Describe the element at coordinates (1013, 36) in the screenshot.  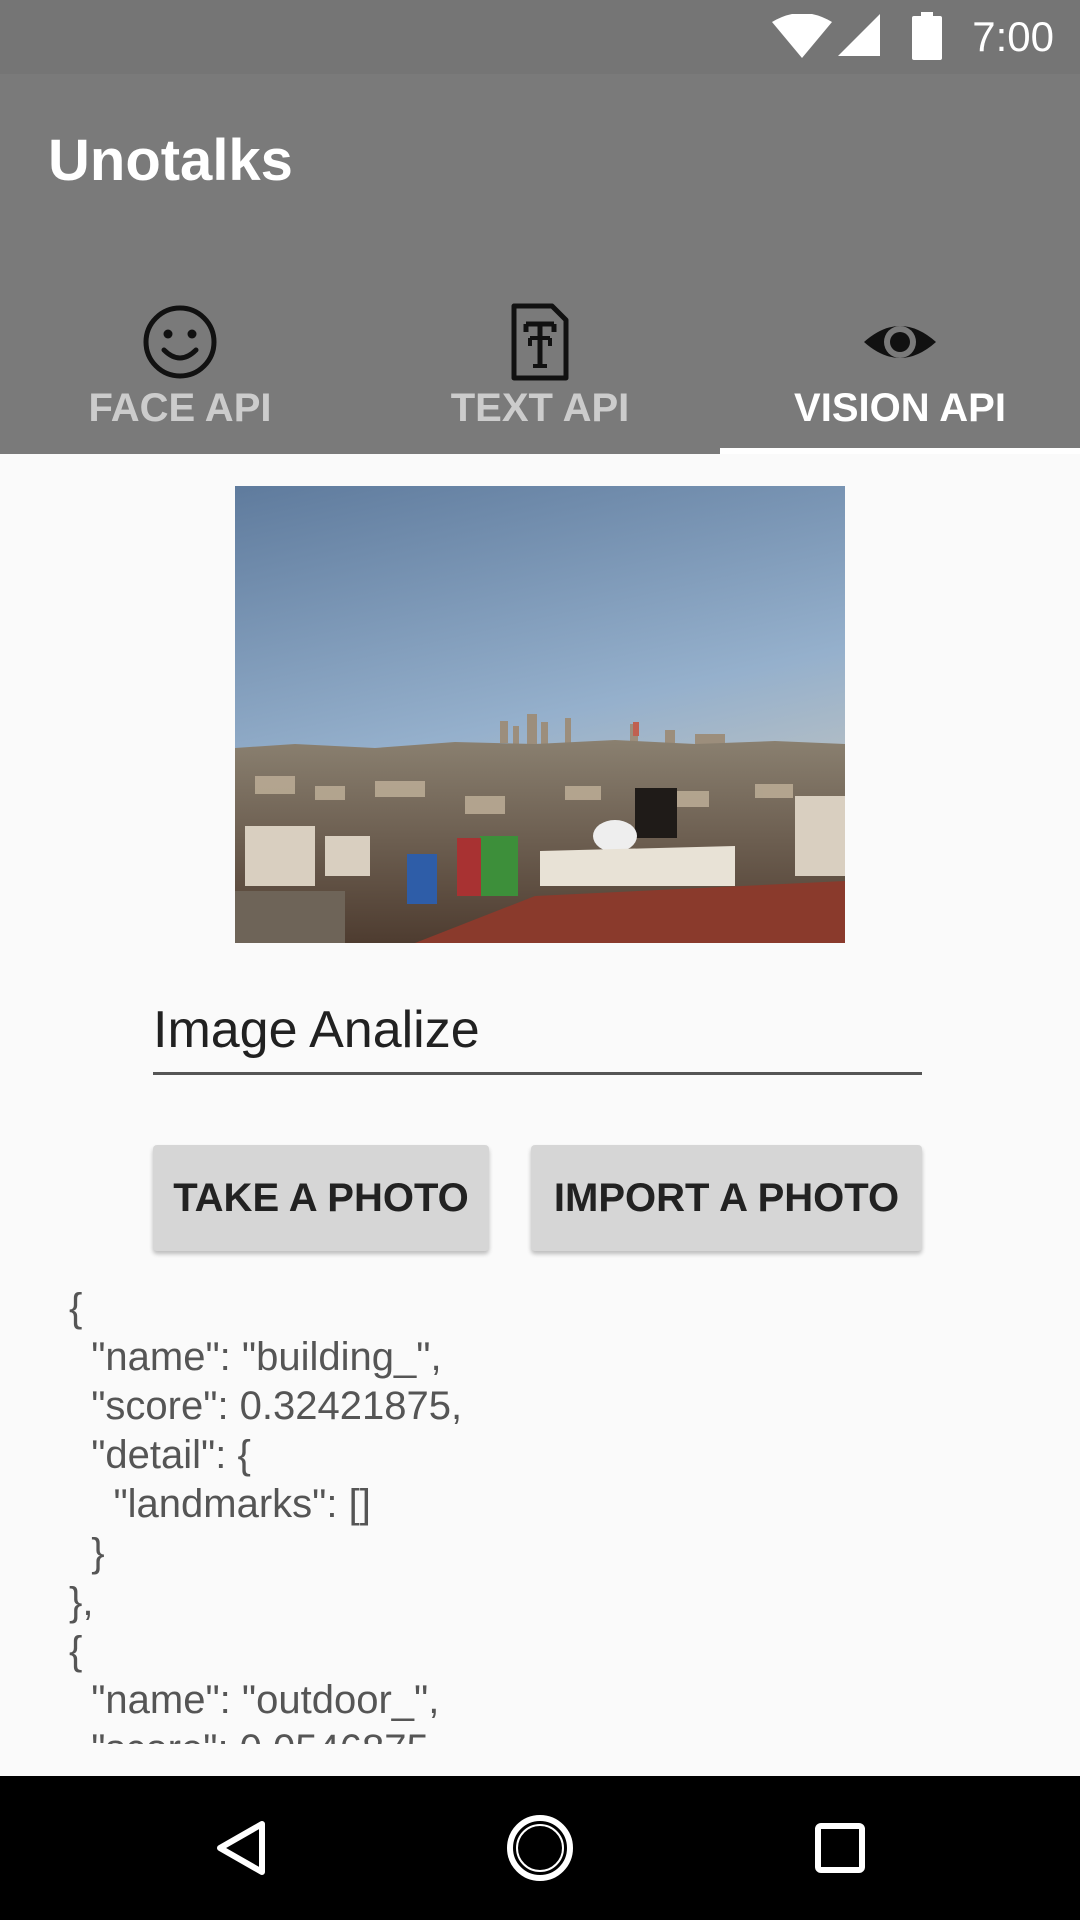
I see `status-time: 7:00` at that location.